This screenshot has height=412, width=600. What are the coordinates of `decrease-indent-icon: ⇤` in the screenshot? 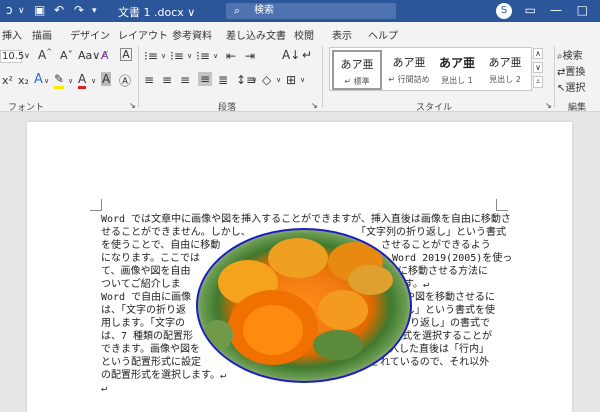 It's located at (231, 56).